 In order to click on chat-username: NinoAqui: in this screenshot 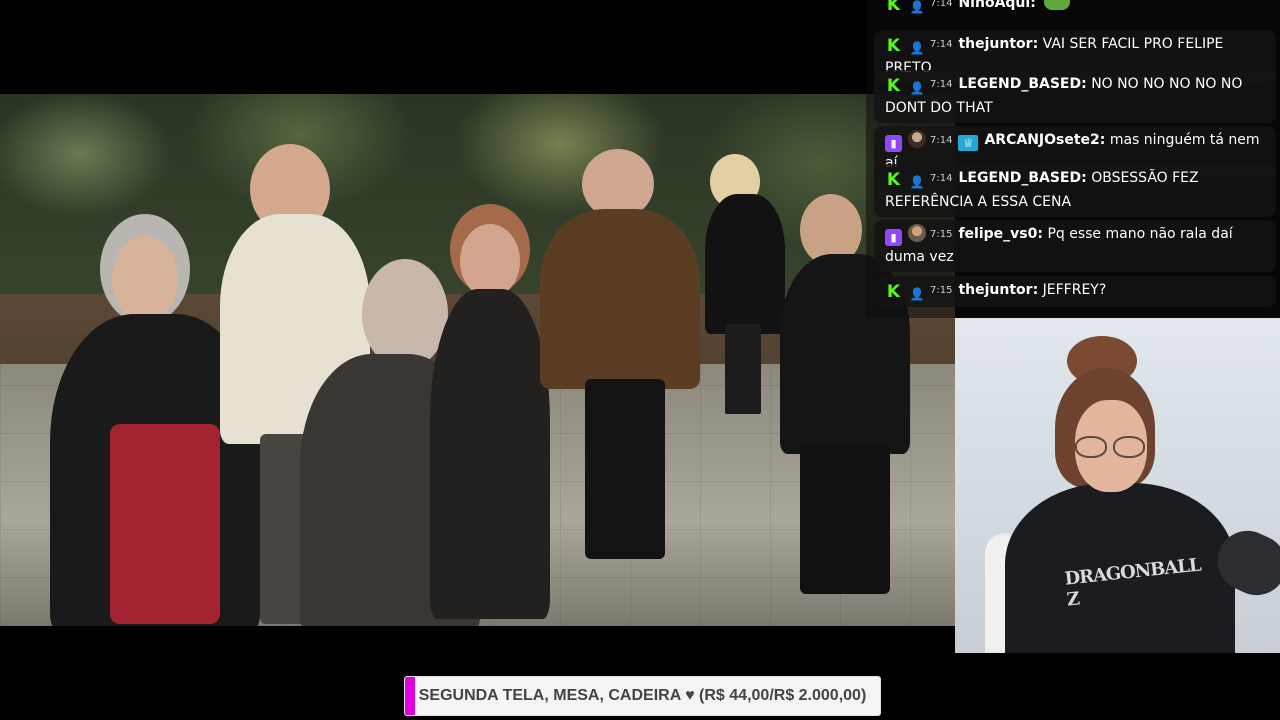, I will do `click(996, 5)`.